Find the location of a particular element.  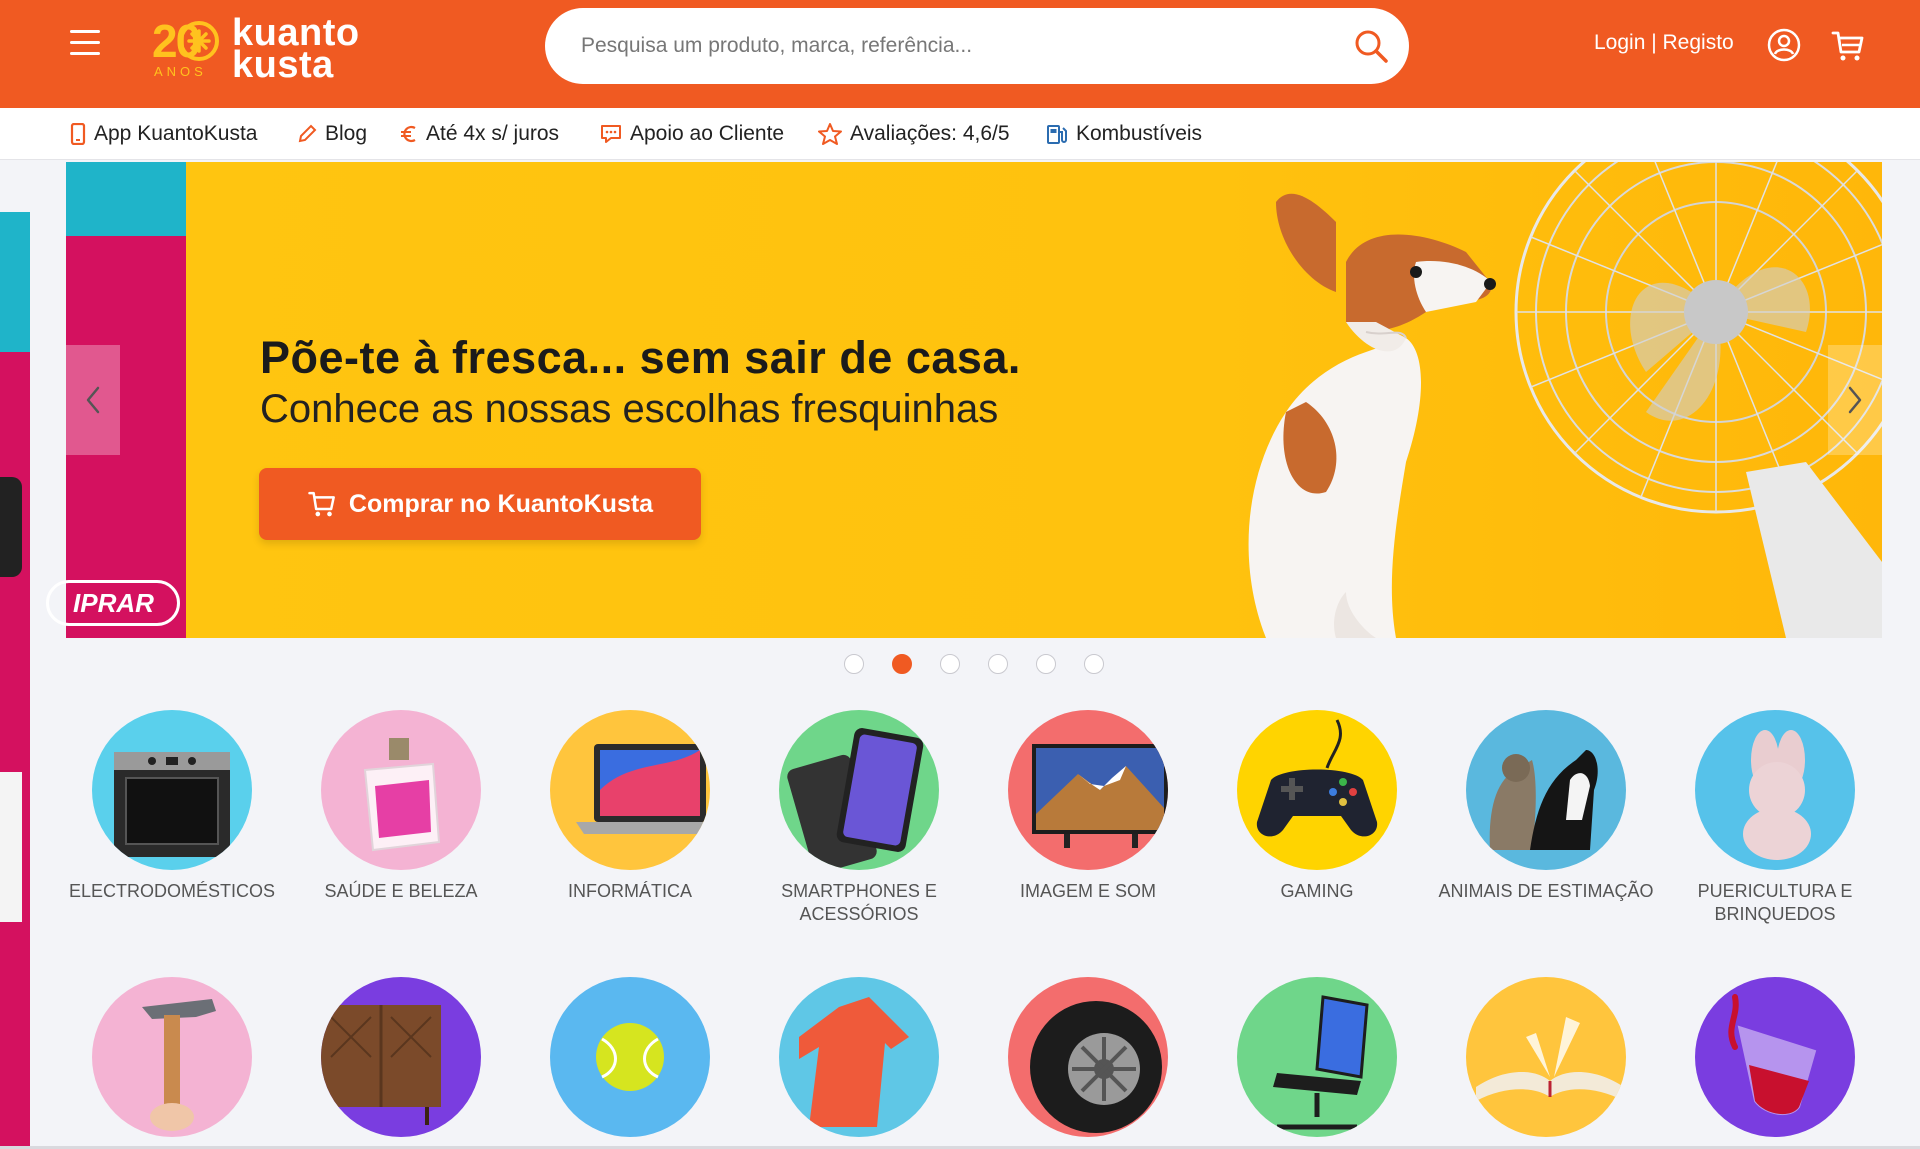

category-computing-label: INFORMÁTICA is located at coordinates (630, 891).